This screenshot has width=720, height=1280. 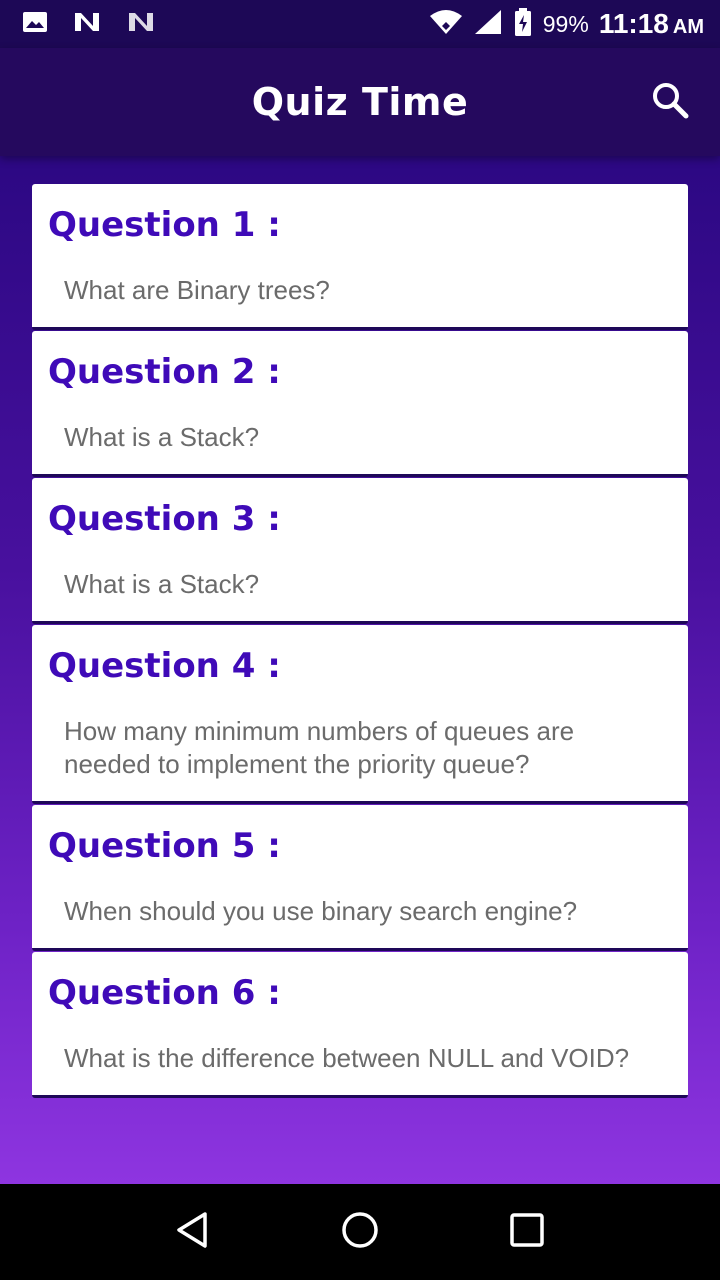 I want to click on clock: 11:18 AM, so click(x=651, y=24).